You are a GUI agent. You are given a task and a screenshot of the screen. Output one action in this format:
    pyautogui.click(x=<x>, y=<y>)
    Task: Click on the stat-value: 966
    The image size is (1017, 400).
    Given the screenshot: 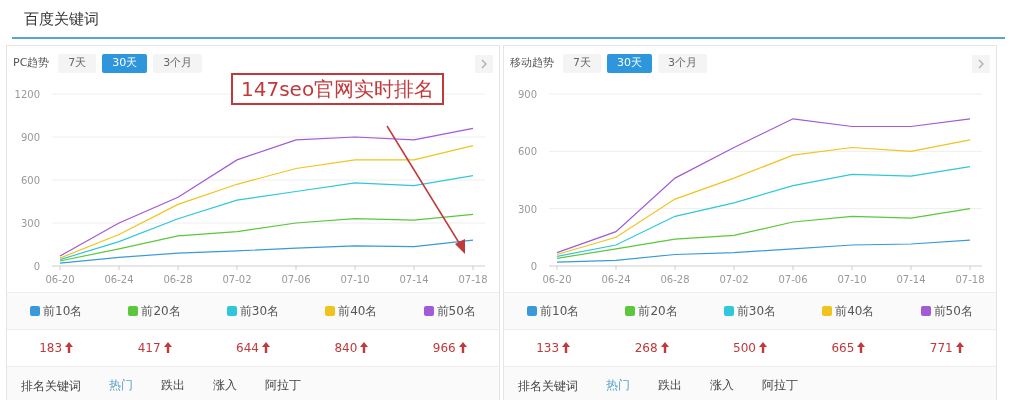 What is the action you would take?
    pyautogui.click(x=444, y=348)
    